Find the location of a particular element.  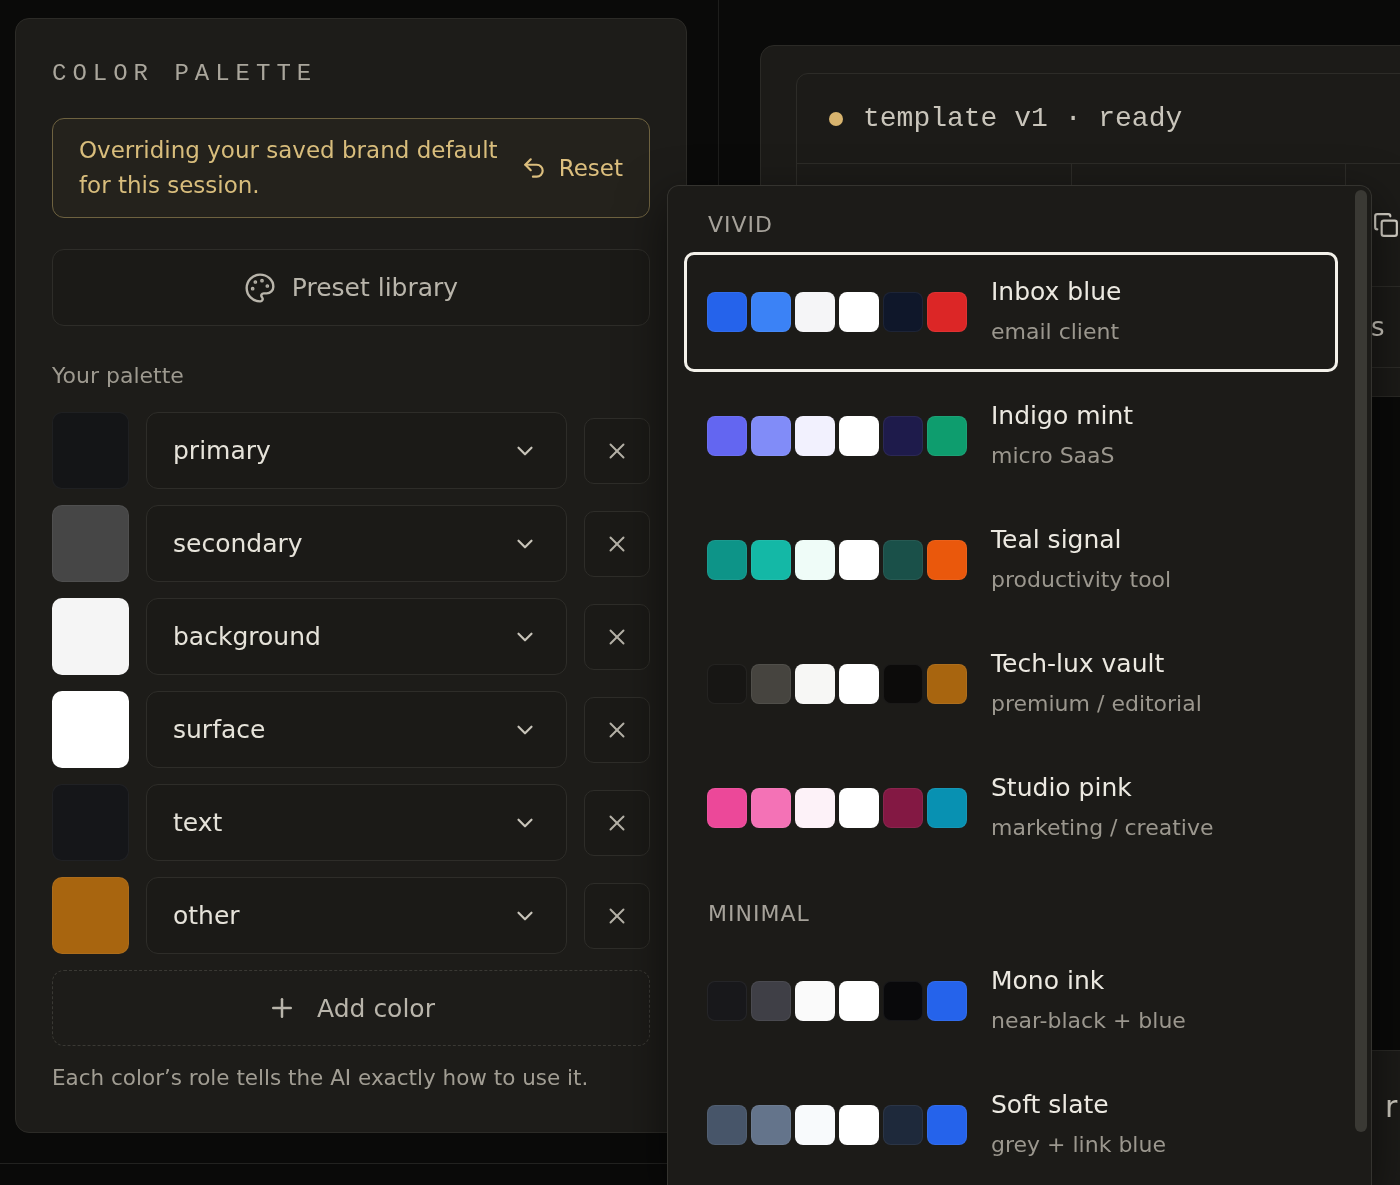

status-dot-icon is located at coordinates (836, 118).